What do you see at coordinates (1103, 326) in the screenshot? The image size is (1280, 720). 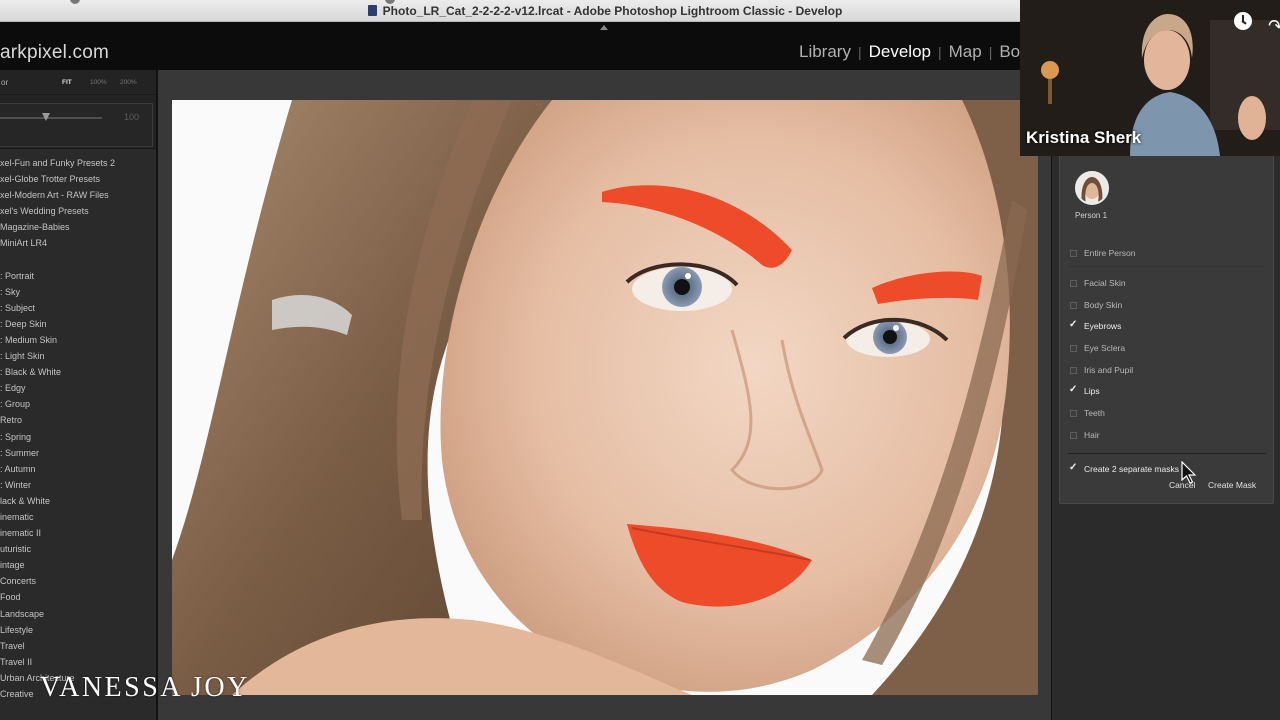 I see `mask-option-label: Eyebrows` at bounding box center [1103, 326].